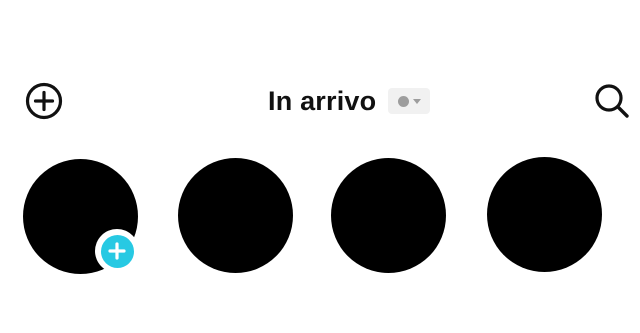 The image size is (640, 333). I want to click on title-group: In arrivo, so click(349, 101).